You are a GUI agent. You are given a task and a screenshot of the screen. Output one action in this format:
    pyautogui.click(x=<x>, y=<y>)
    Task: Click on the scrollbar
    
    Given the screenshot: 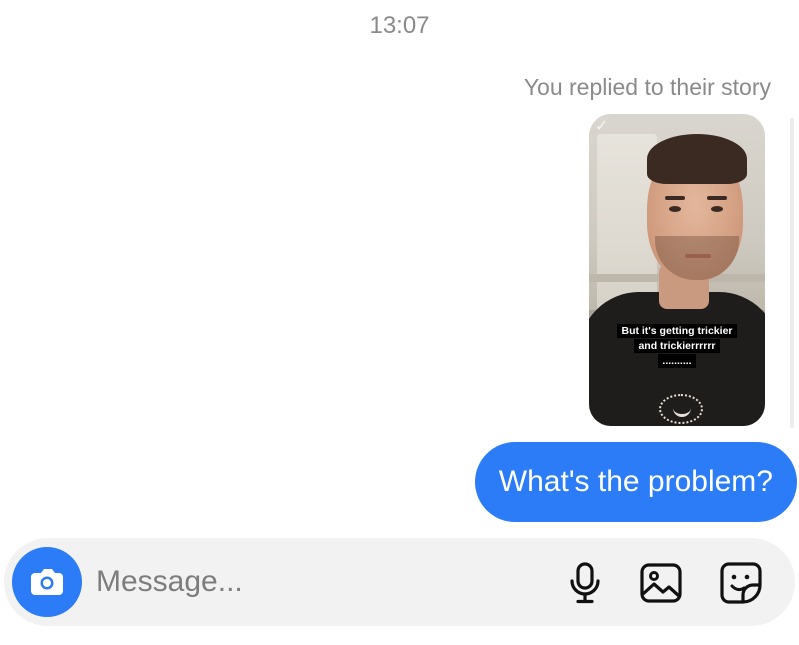 What is the action you would take?
    pyautogui.click(x=792, y=273)
    